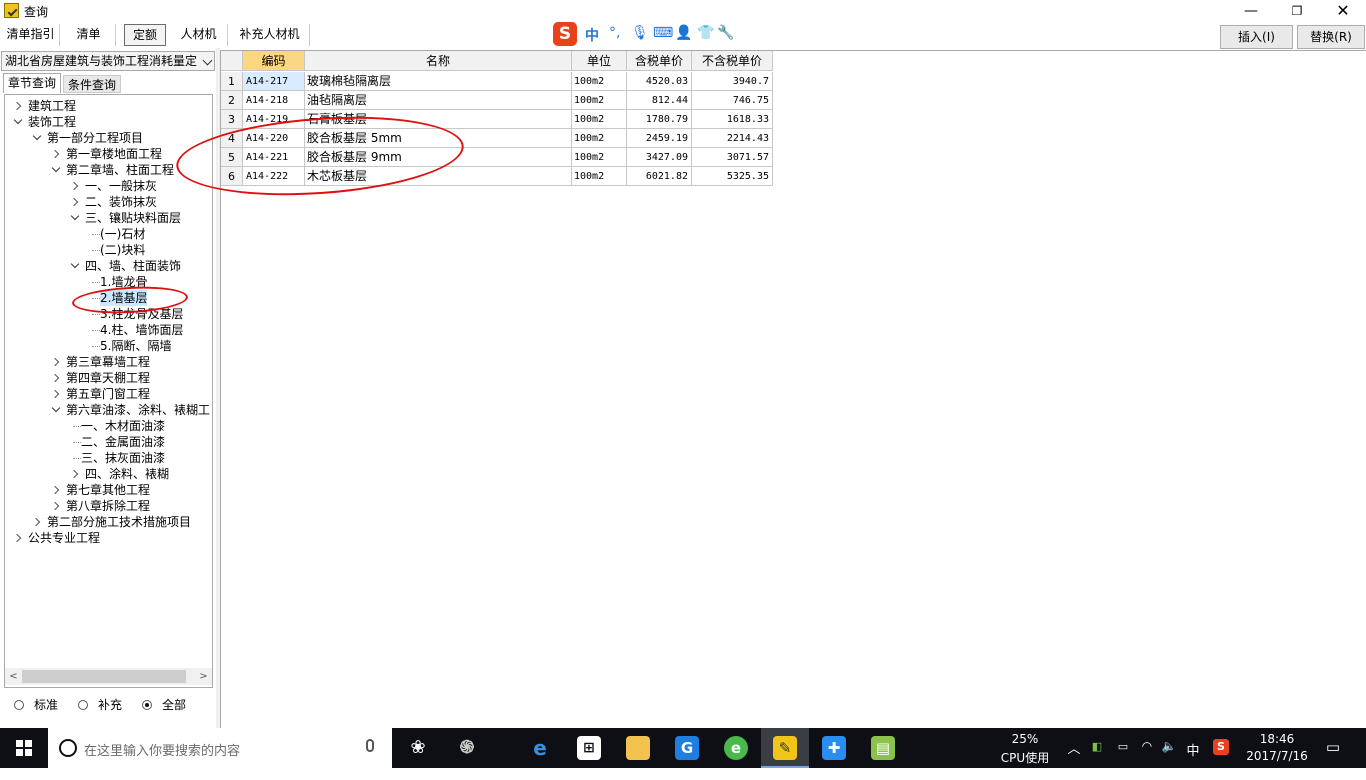 The image size is (1366, 780). I want to click on start-button, so click(24, 748).